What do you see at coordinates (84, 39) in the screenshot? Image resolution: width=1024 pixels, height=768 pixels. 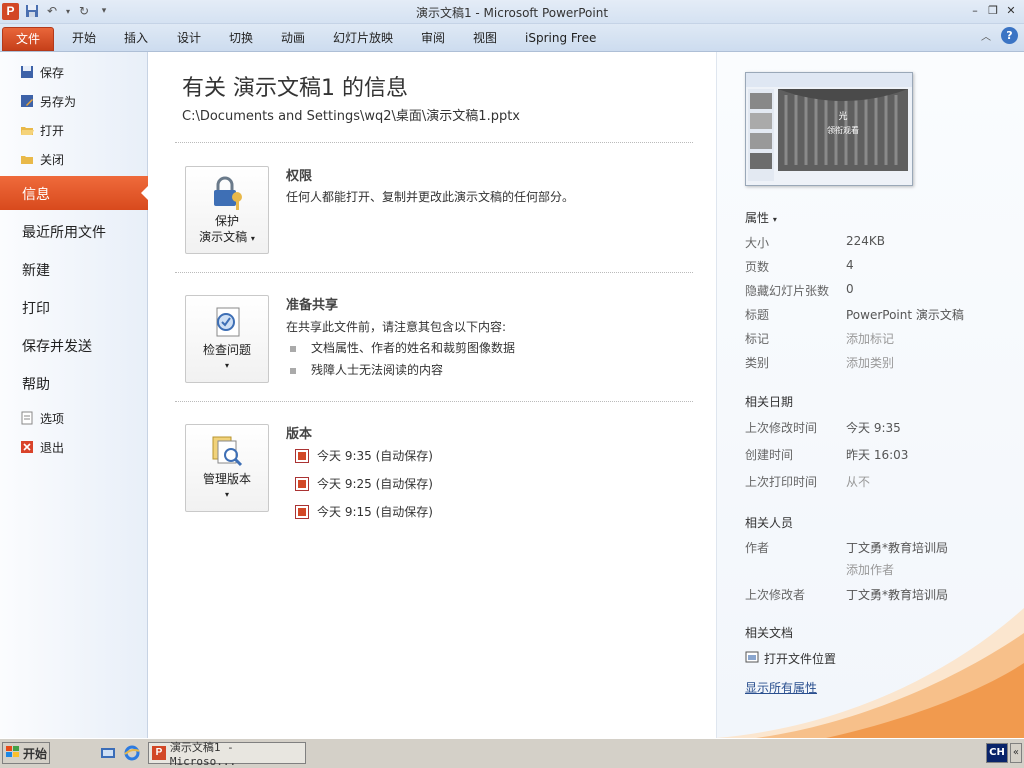 I see `tab-home: 开始` at bounding box center [84, 39].